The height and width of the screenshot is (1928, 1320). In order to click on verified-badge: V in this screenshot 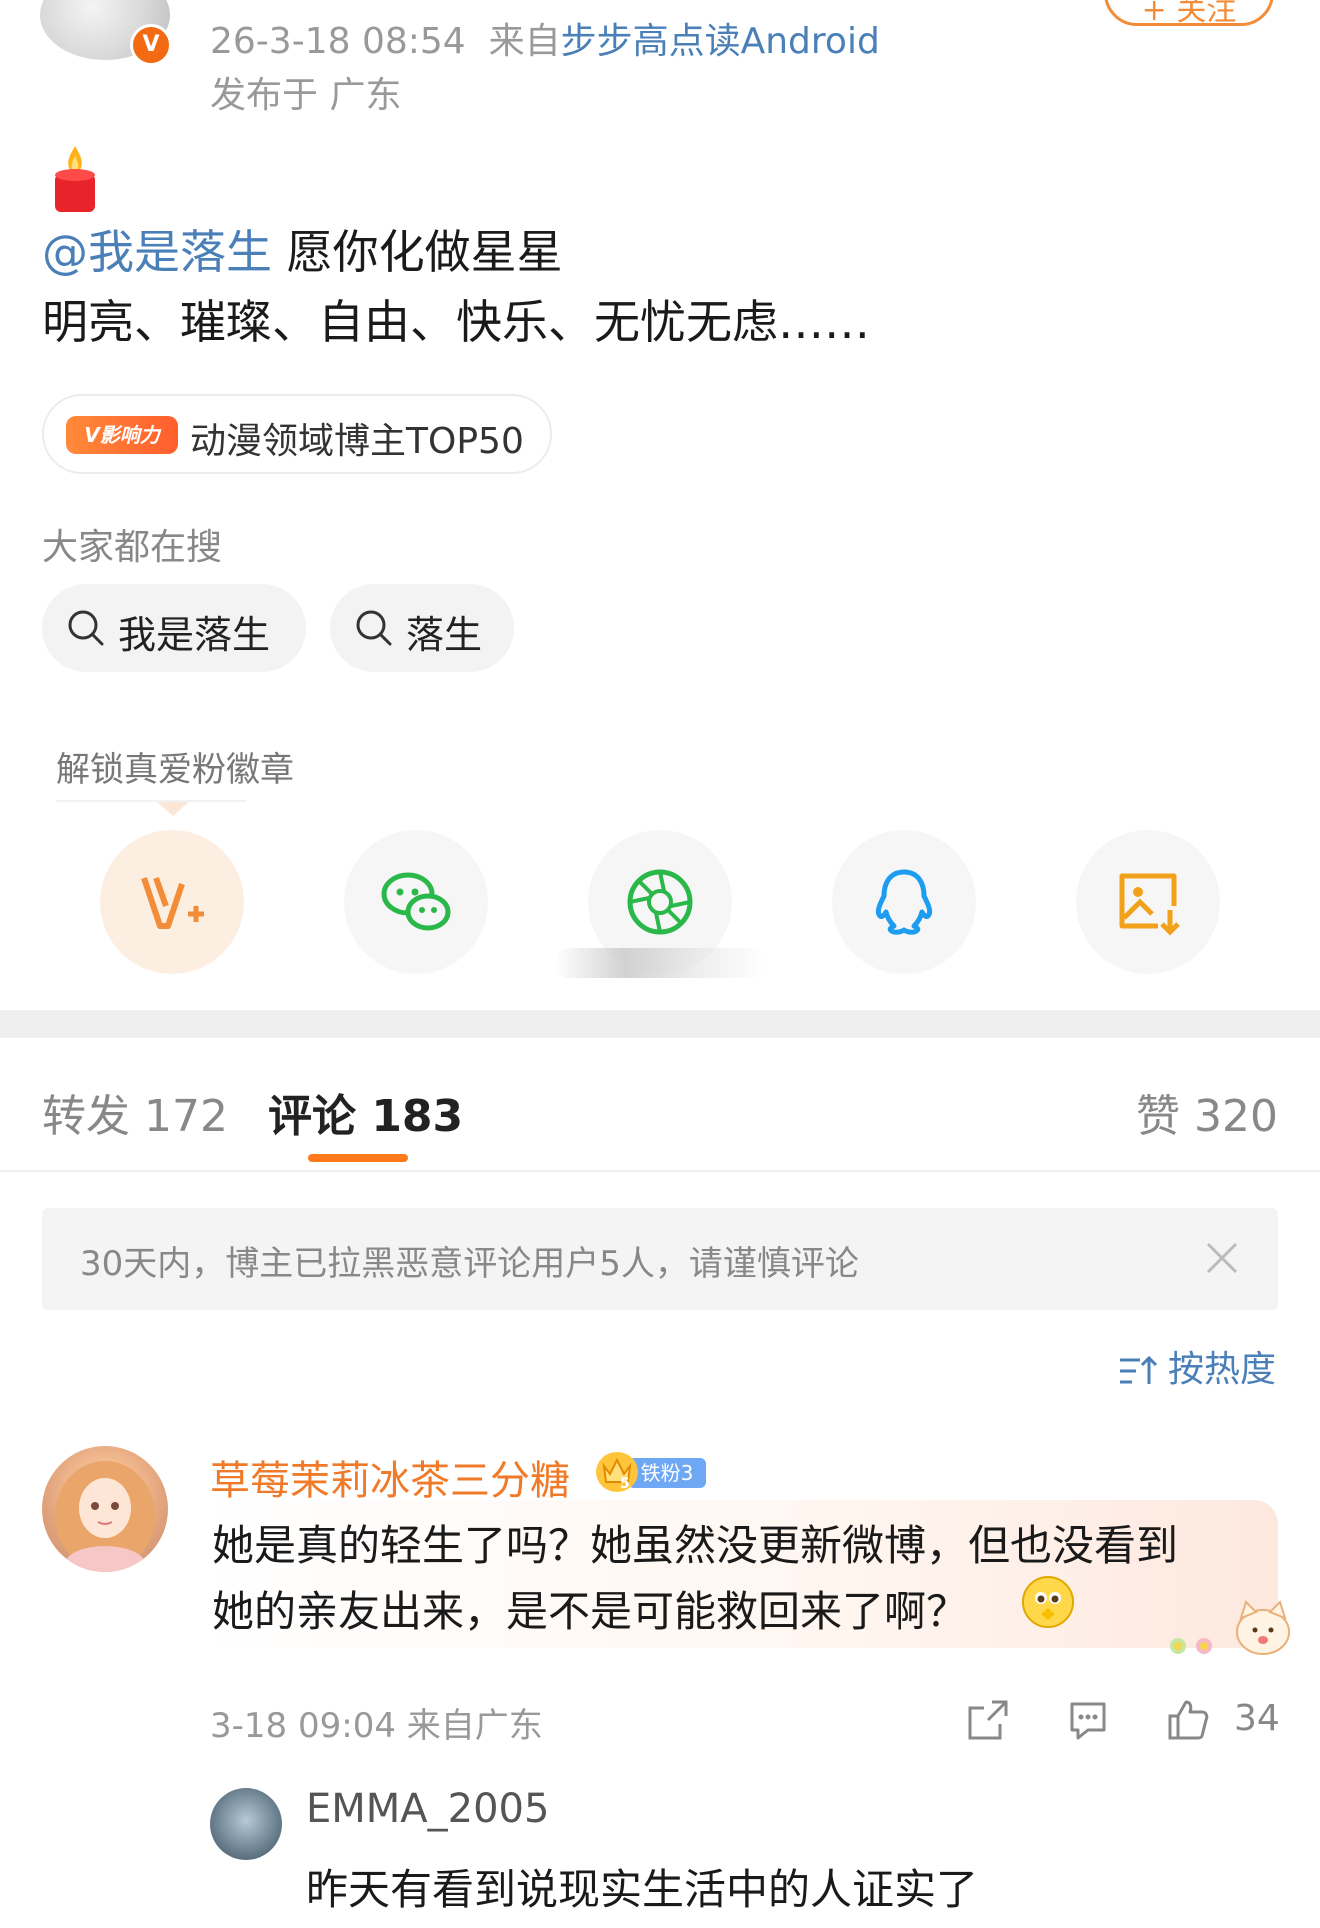, I will do `click(151, 45)`.